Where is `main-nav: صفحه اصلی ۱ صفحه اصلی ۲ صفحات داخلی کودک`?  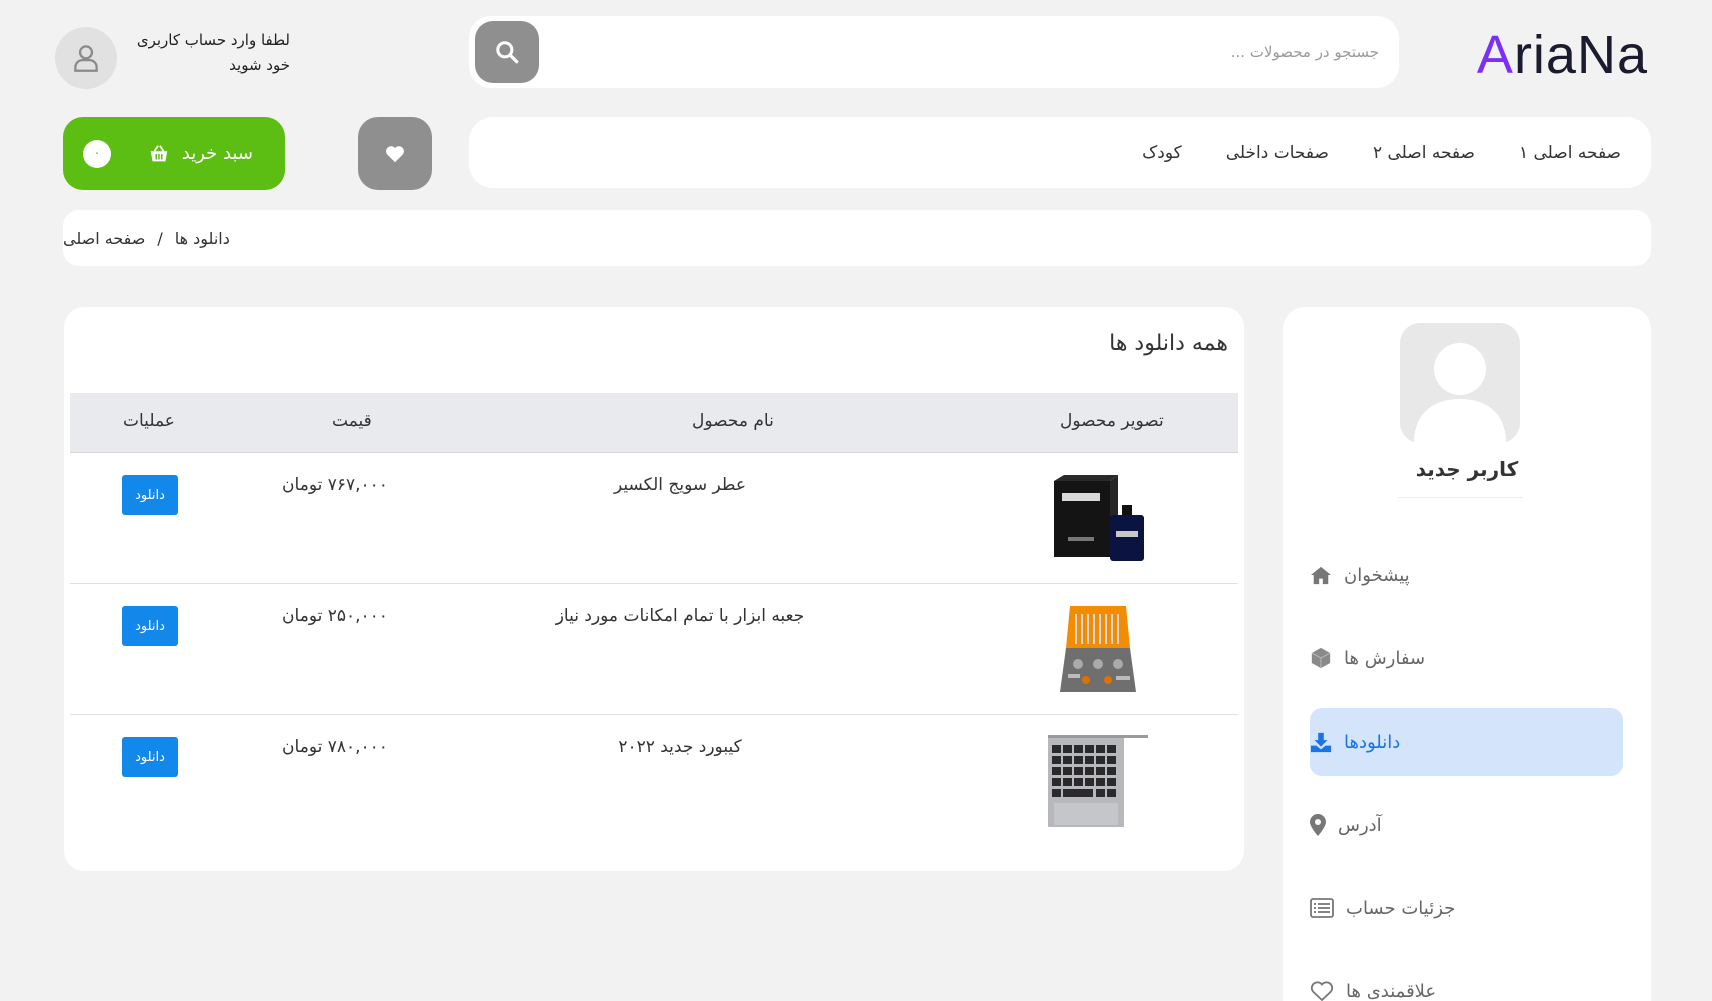 main-nav: صفحه اصلی ۱ صفحه اصلی ۲ صفحات داخلی کودک is located at coordinates (1060, 152).